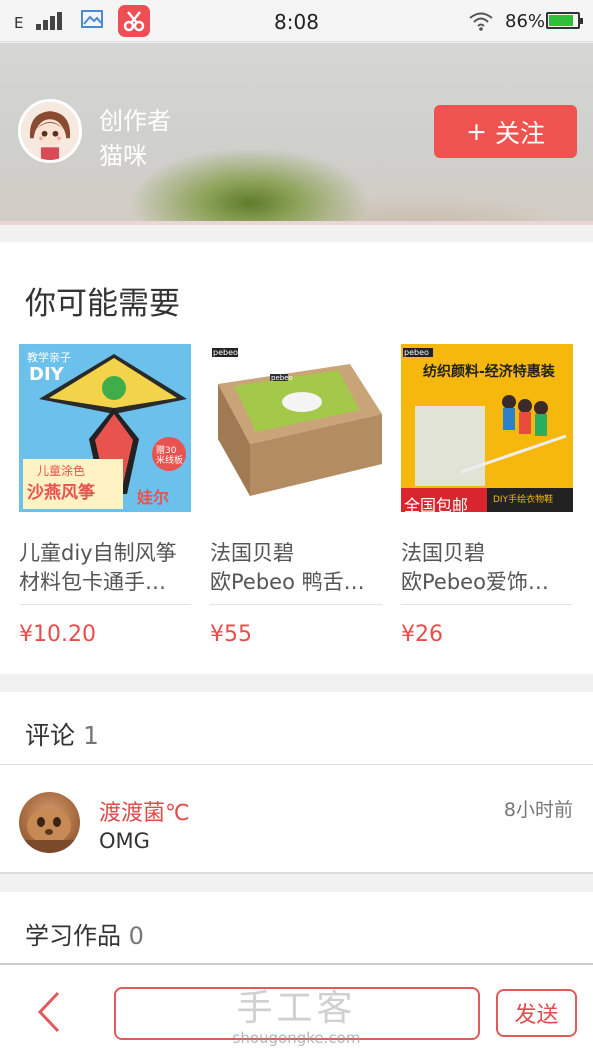 The width and height of the screenshot is (593, 1054). What do you see at coordinates (481, 21) in the screenshot?
I see `wifi-icon` at bounding box center [481, 21].